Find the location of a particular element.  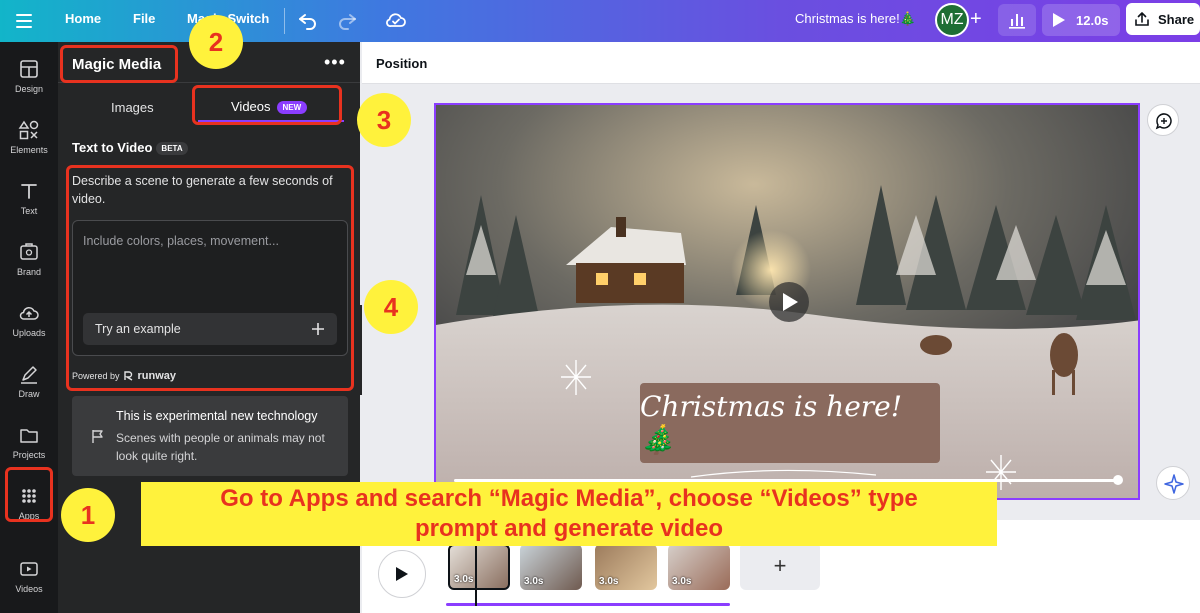

rail-item-text: Text is located at coordinates (29, 202).